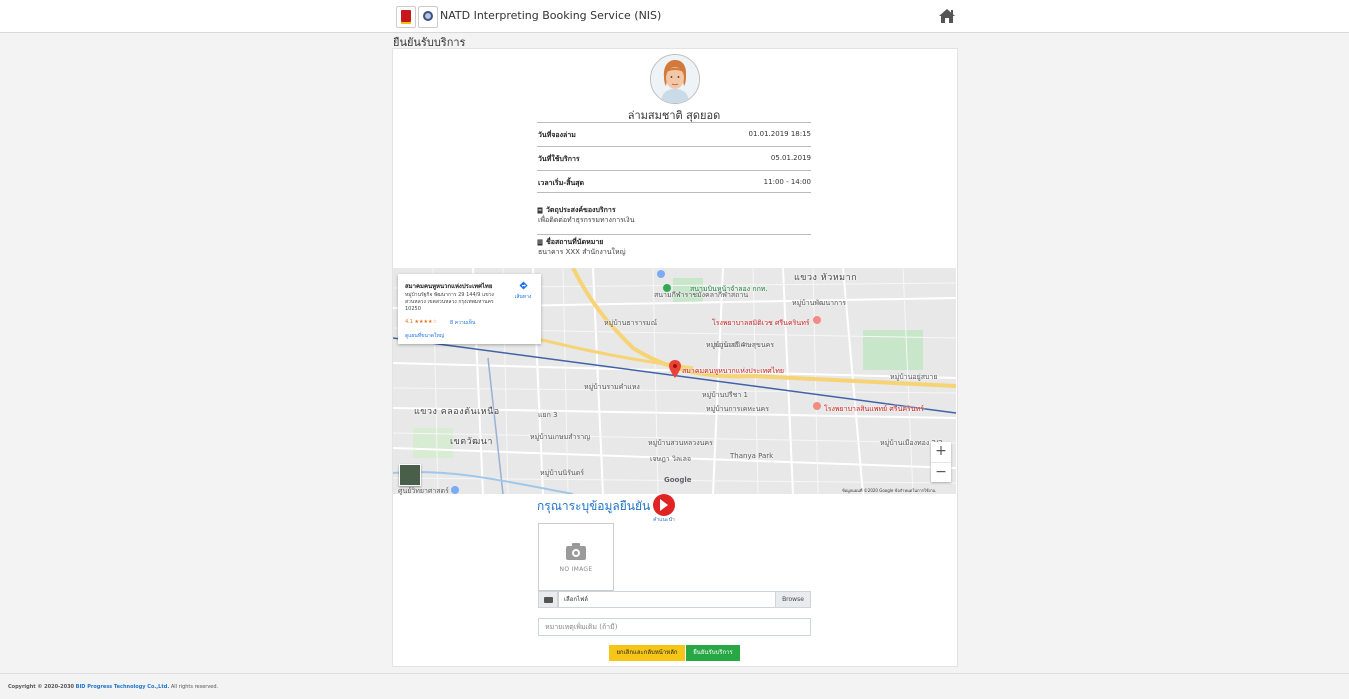  I want to click on place-reviews-link: 8 ความเห็น, so click(462, 323).